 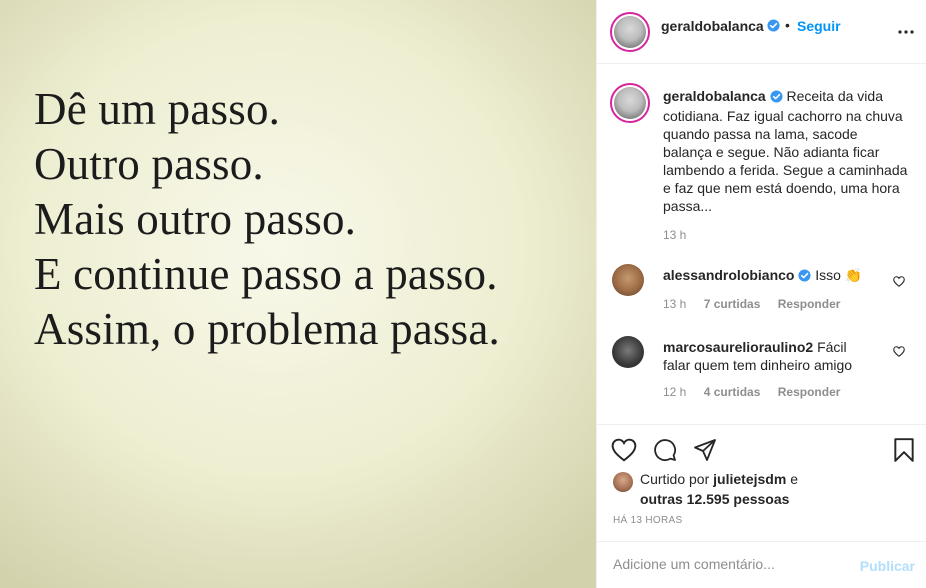 What do you see at coordinates (624, 451) in the screenshot?
I see `like-icon` at bounding box center [624, 451].